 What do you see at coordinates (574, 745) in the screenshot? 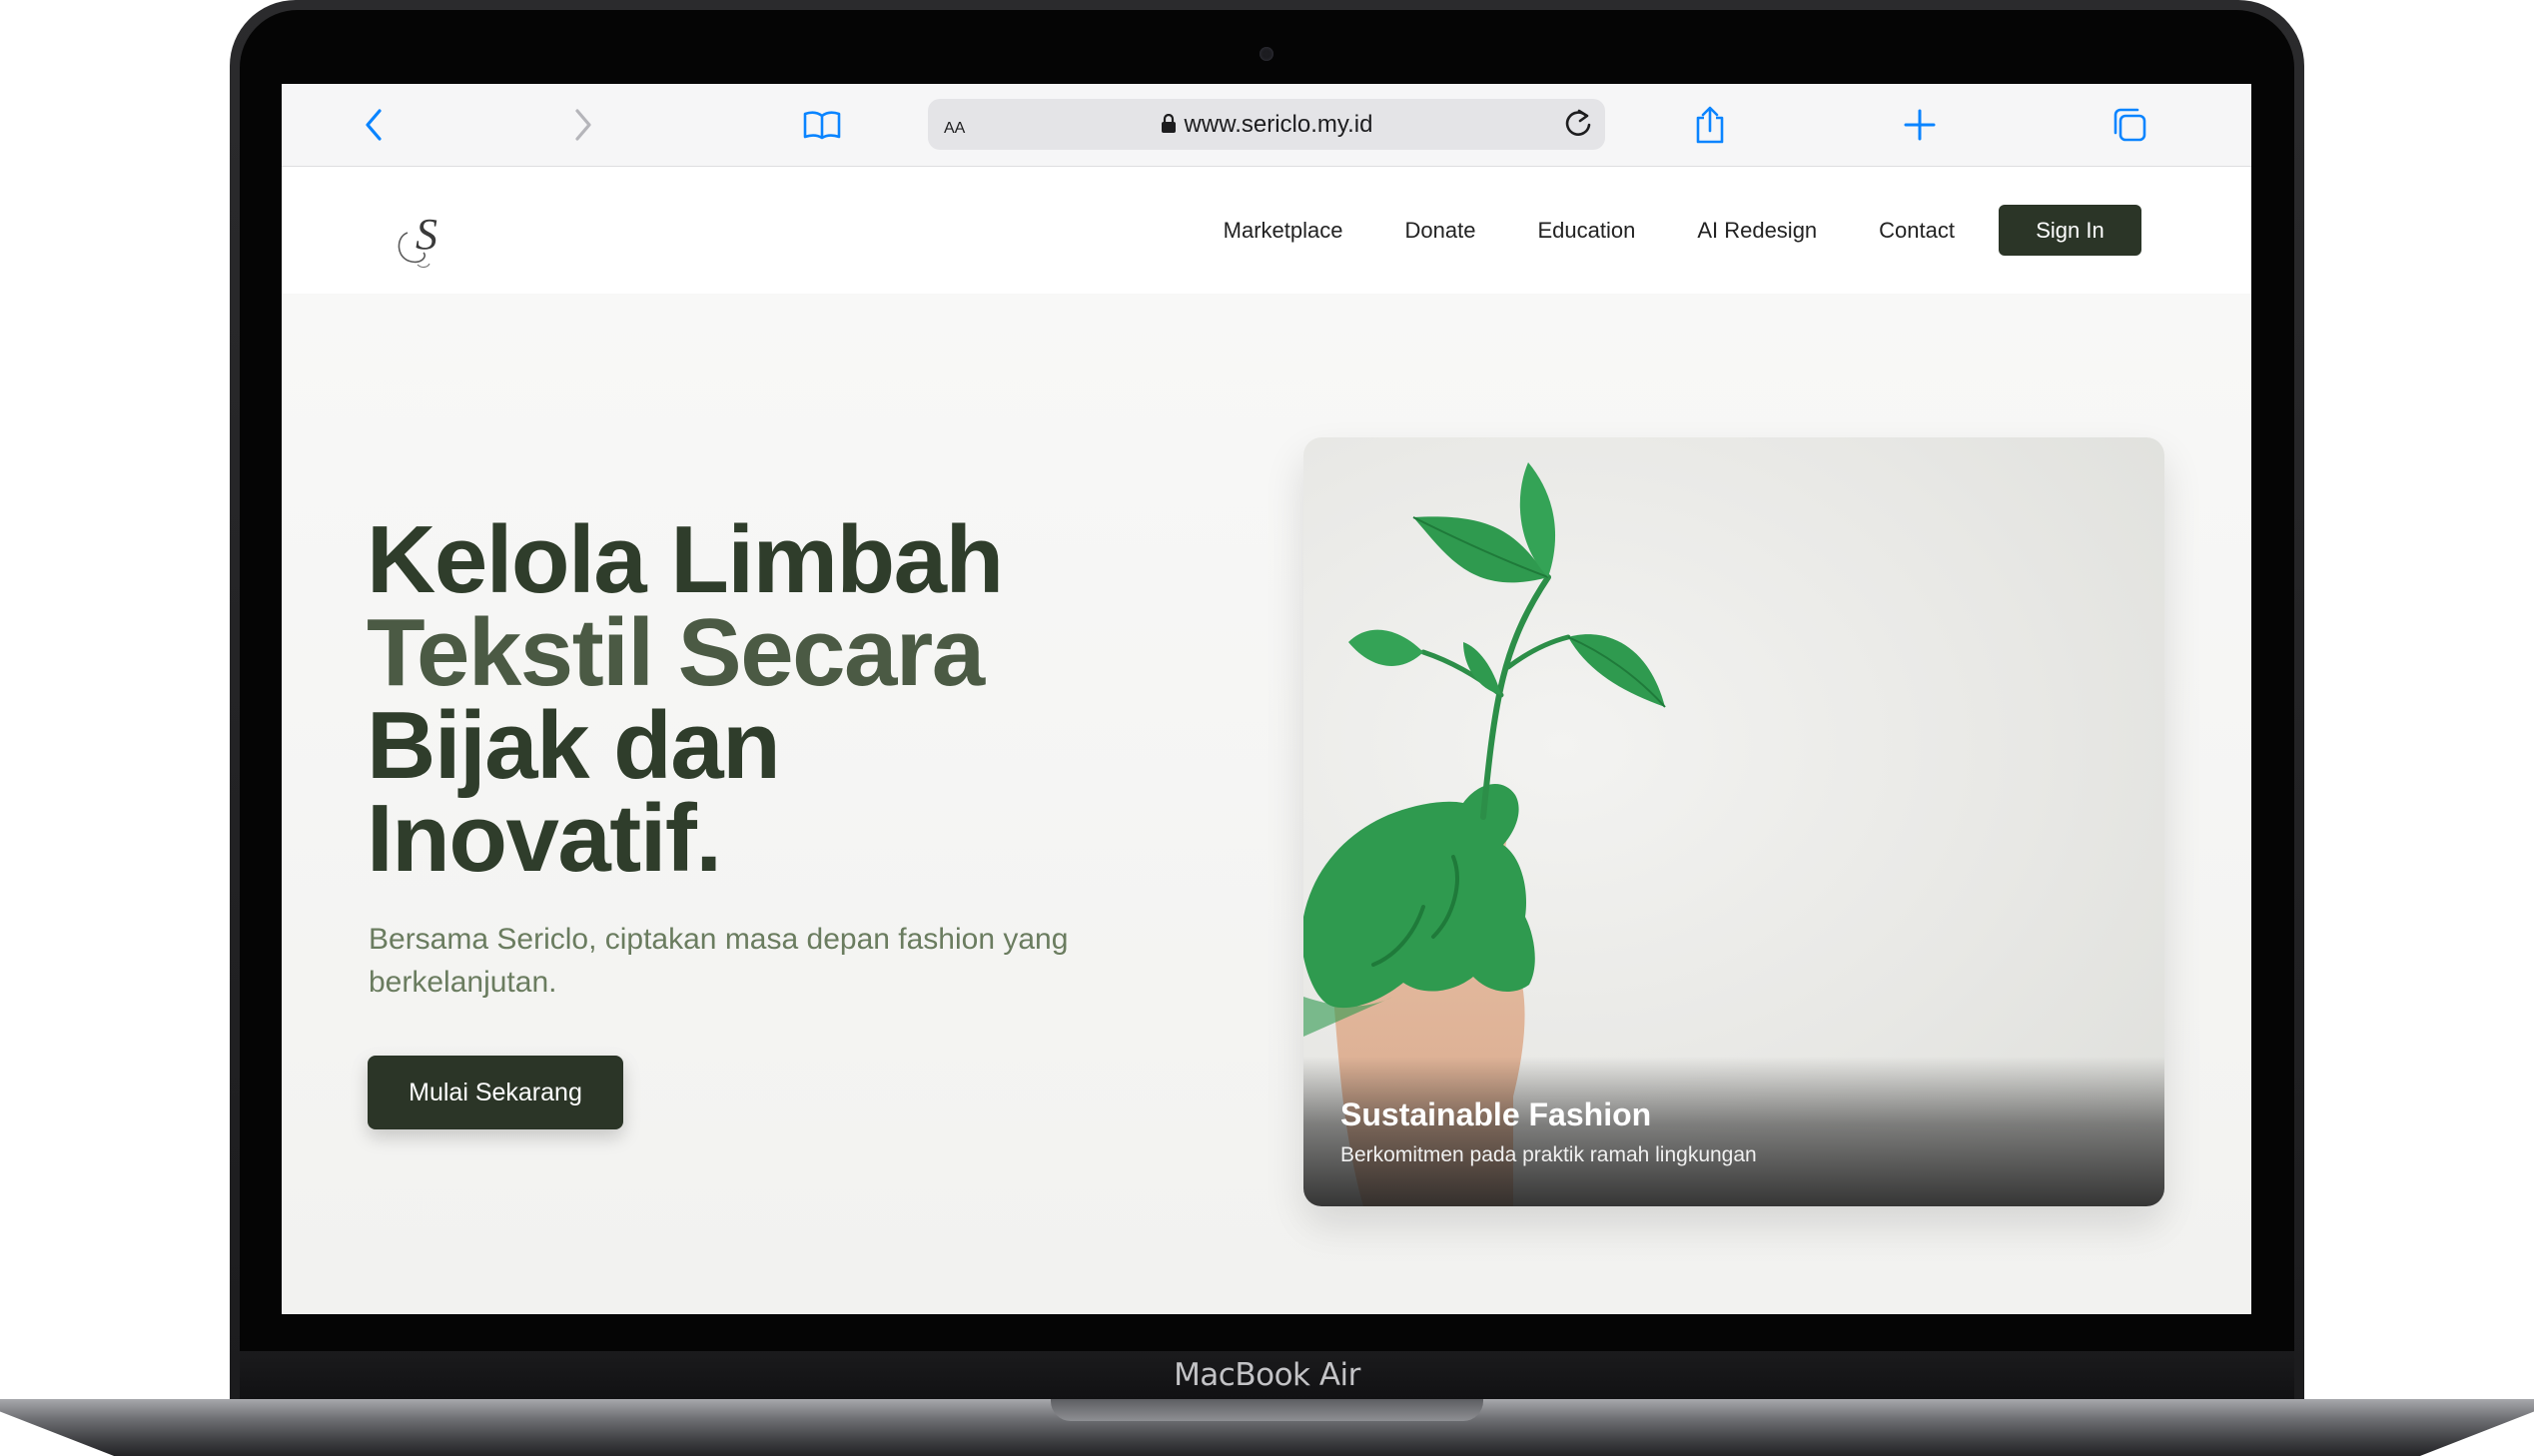
I see `hero-title-line-3: Bijak dan` at bounding box center [574, 745].